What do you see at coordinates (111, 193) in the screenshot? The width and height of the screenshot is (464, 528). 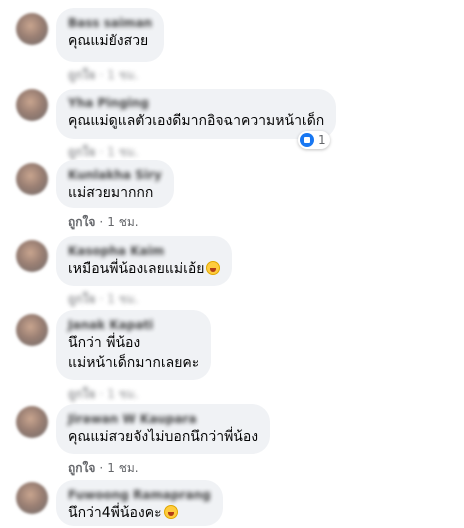 I see `comment-text-line: แม่สวยมากกก` at bounding box center [111, 193].